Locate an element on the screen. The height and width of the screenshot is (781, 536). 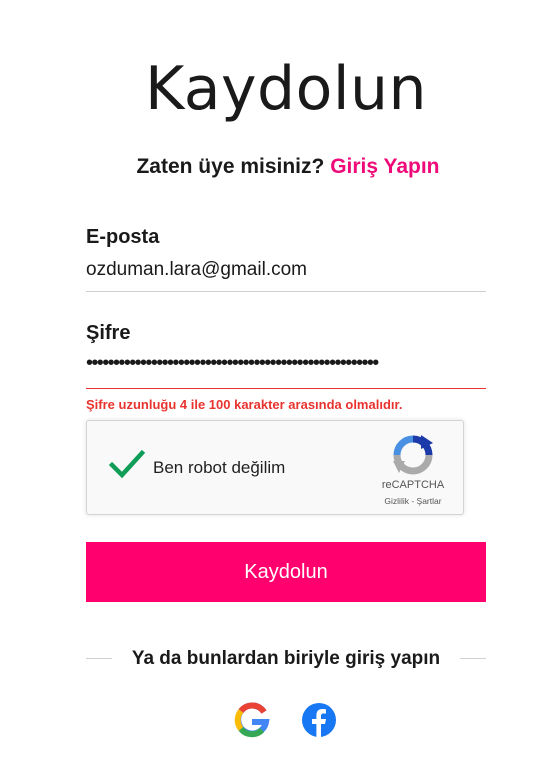
google-icon is located at coordinates (252, 720).